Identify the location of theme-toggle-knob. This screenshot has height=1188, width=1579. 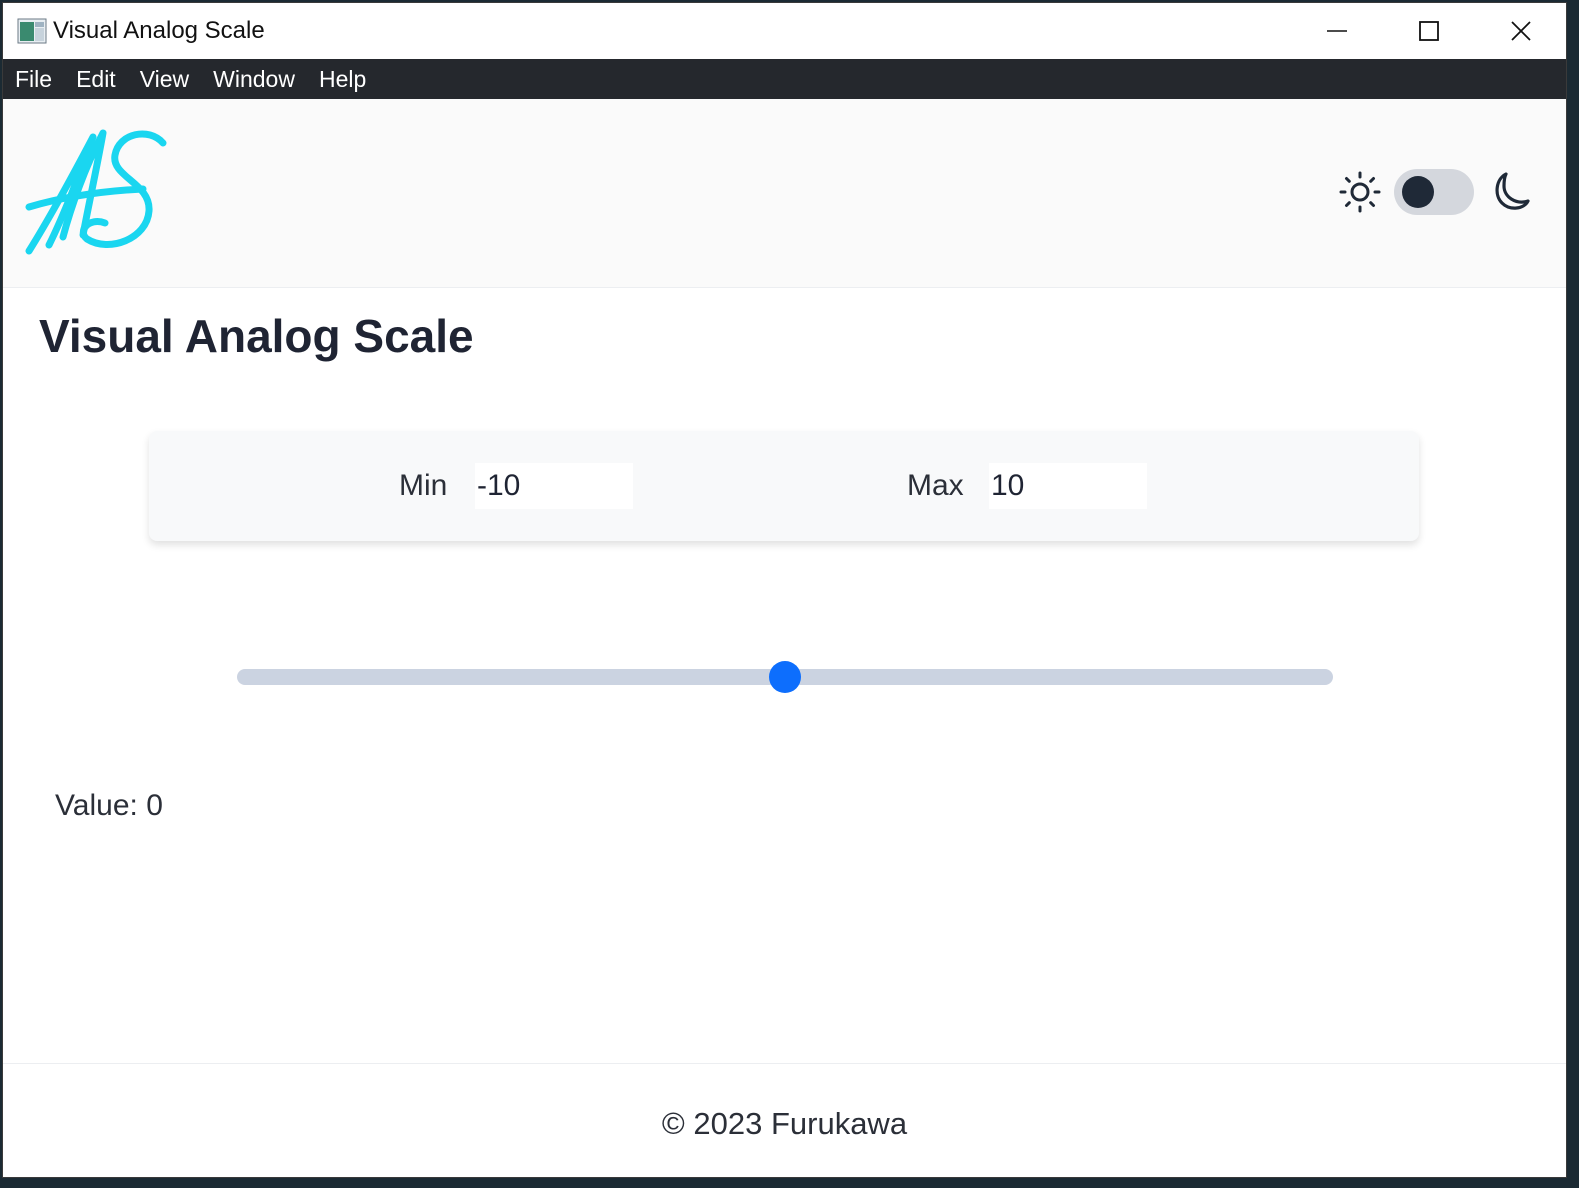
(1418, 192).